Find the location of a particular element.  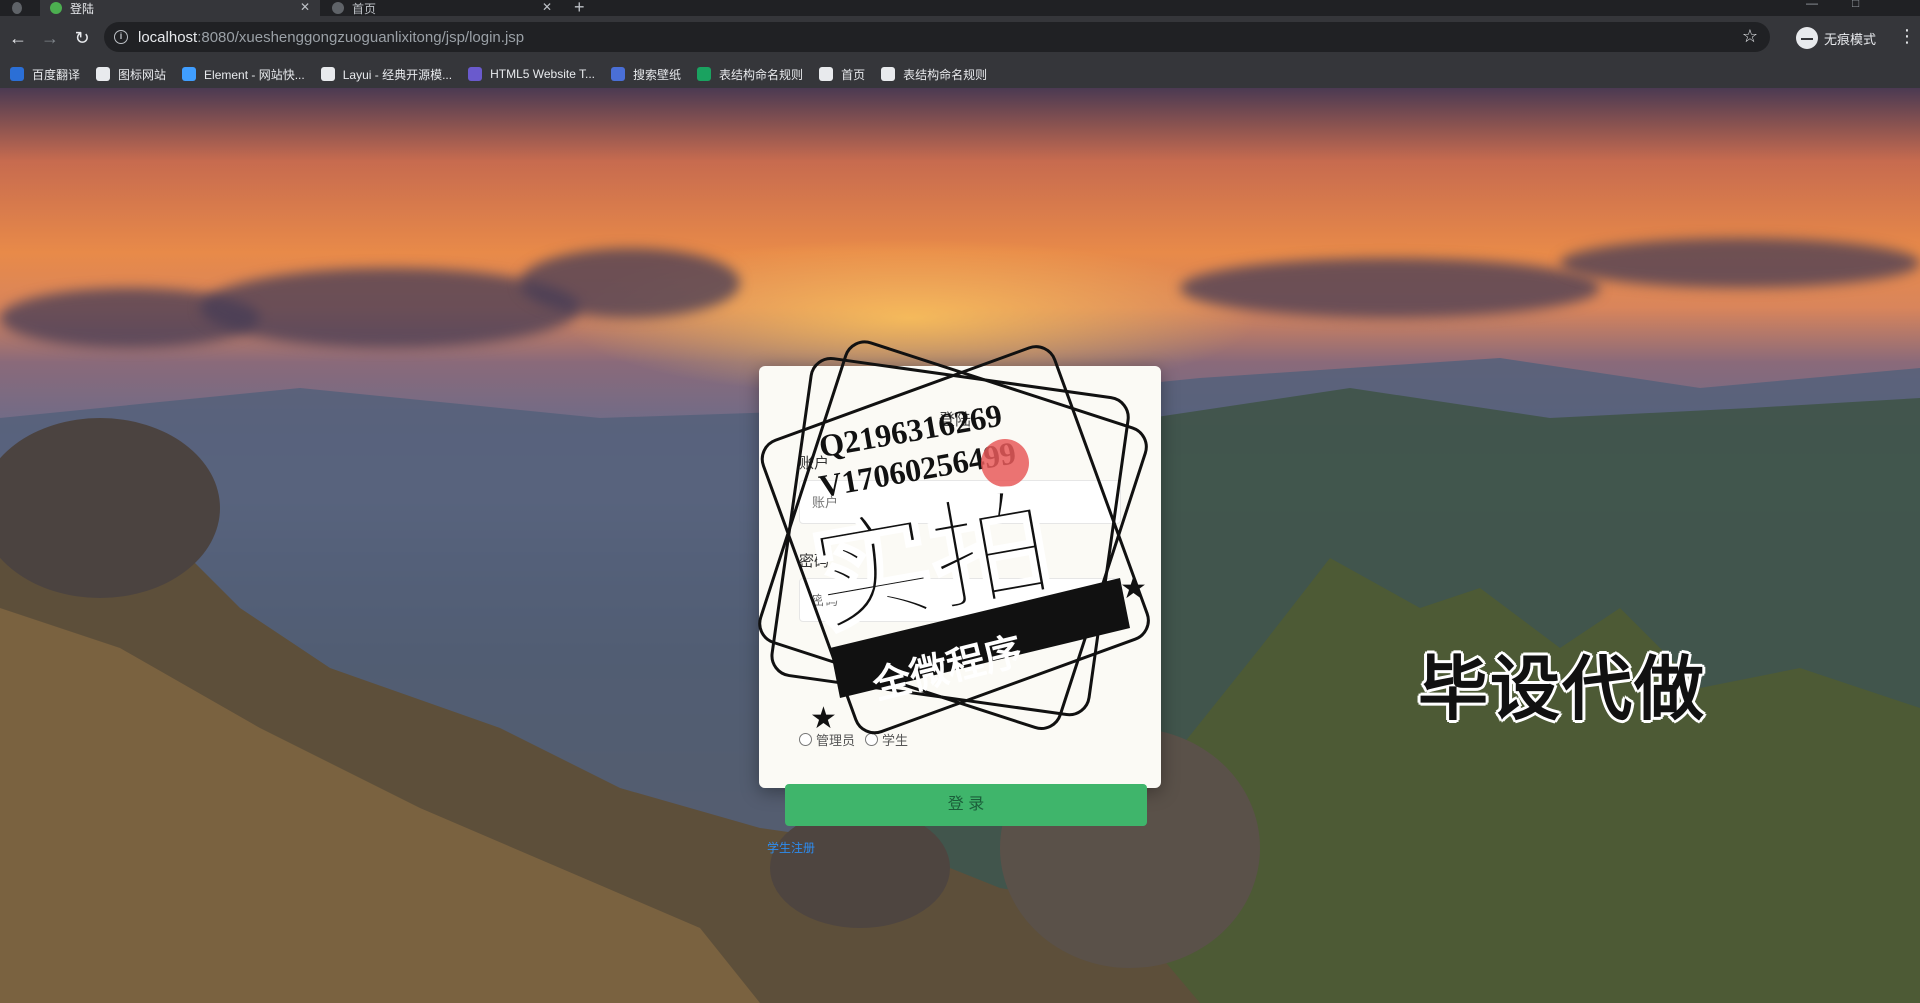

tab-home: 首页 ✕ is located at coordinates (442, 8).